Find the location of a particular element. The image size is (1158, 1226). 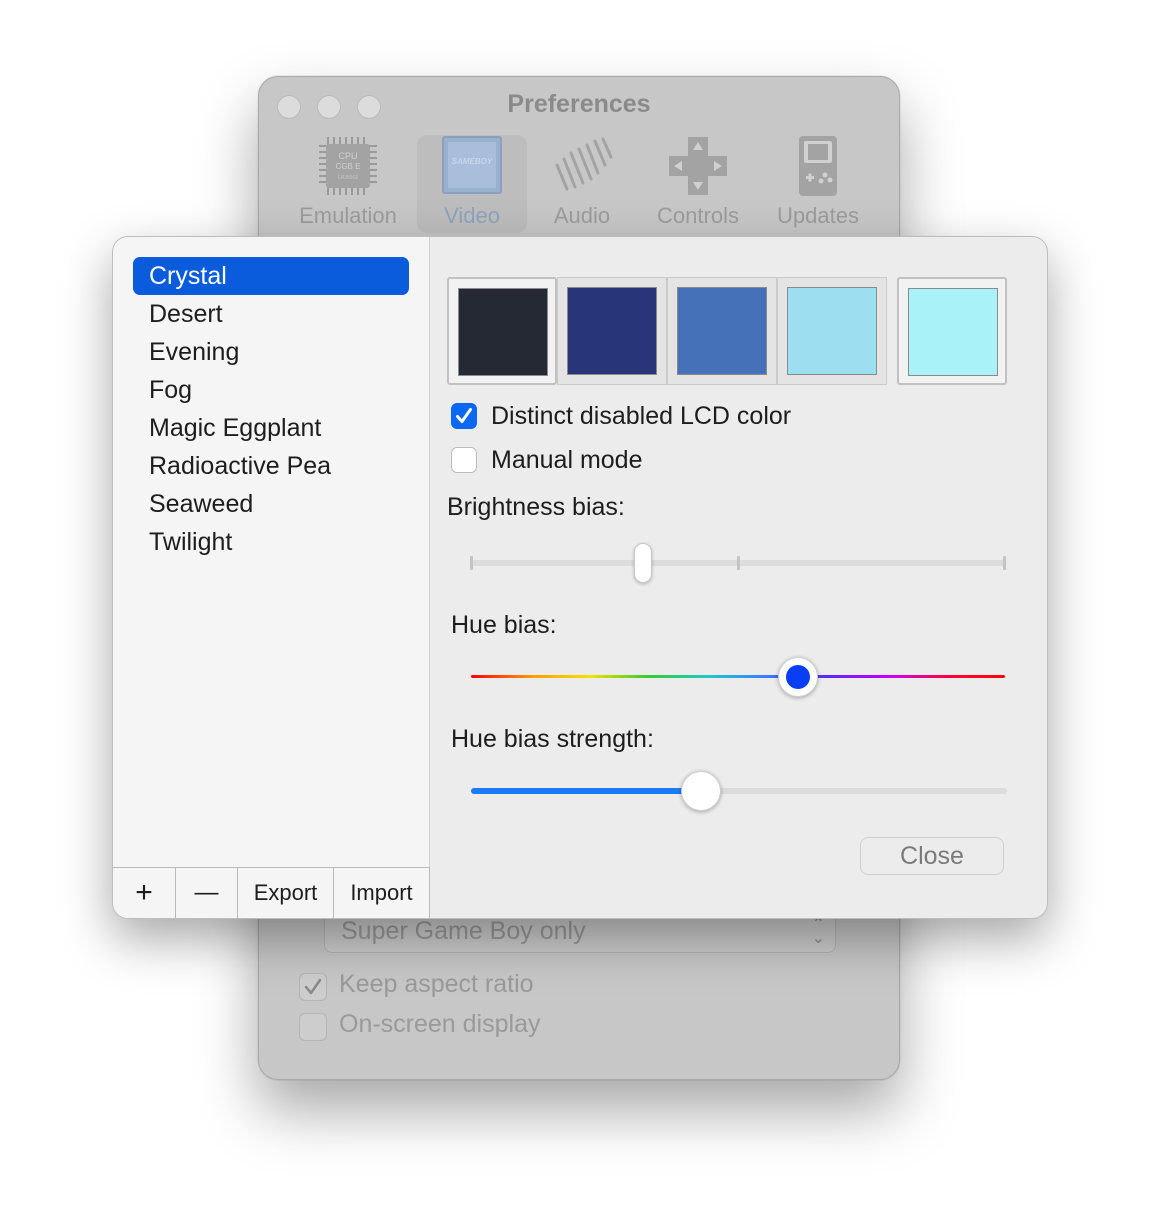

svg-text: SAMEBOY is located at coordinates (472, 161).